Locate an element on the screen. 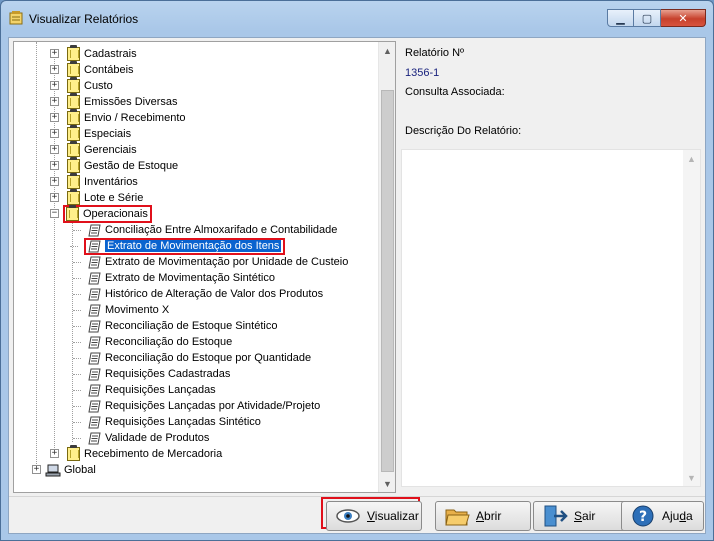 This screenshot has width=714, height=541. tree-folder-row: + Cadastrais is located at coordinates (93, 53).